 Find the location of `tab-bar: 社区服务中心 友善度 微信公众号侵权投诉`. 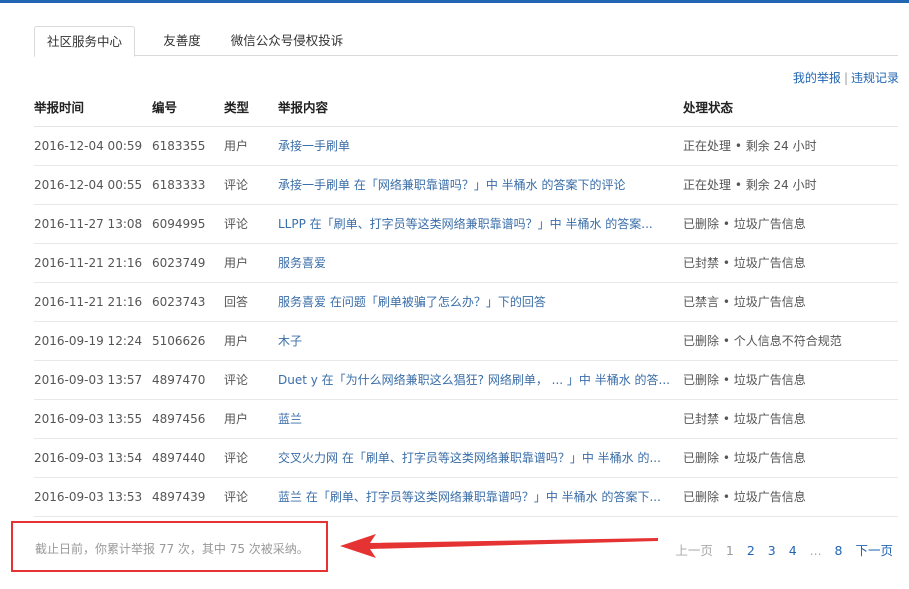

tab-bar: 社区服务中心 友善度 微信公众号侵权投诉 is located at coordinates (466, 41).